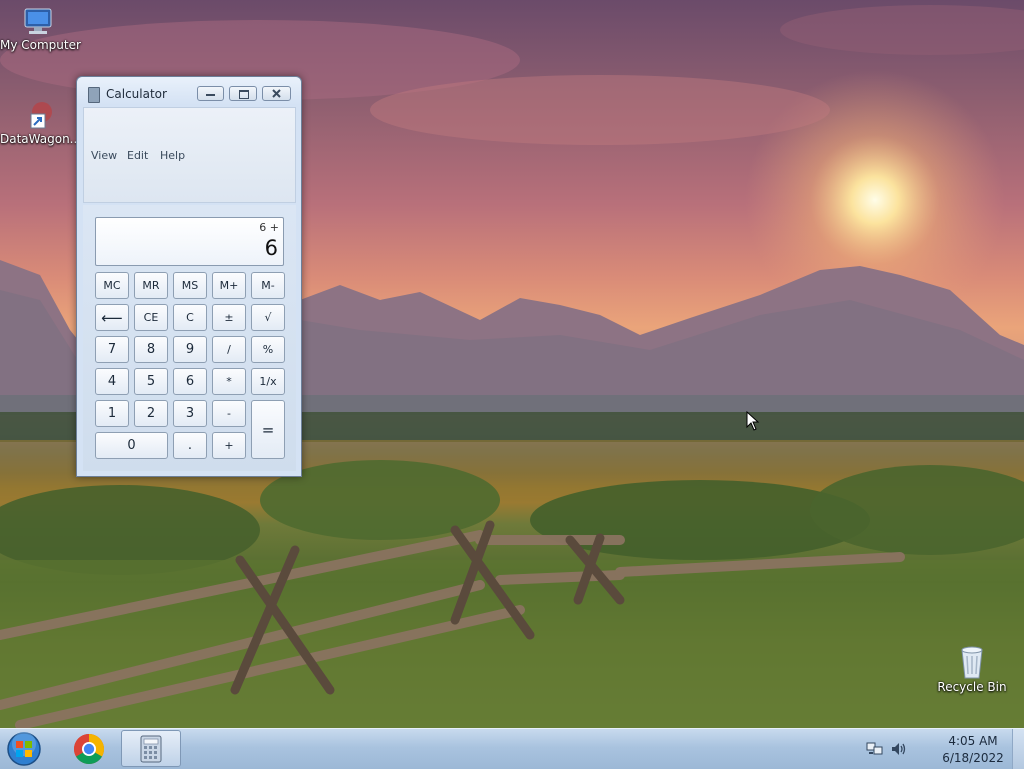  I want to click on close-button, so click(276, 93).